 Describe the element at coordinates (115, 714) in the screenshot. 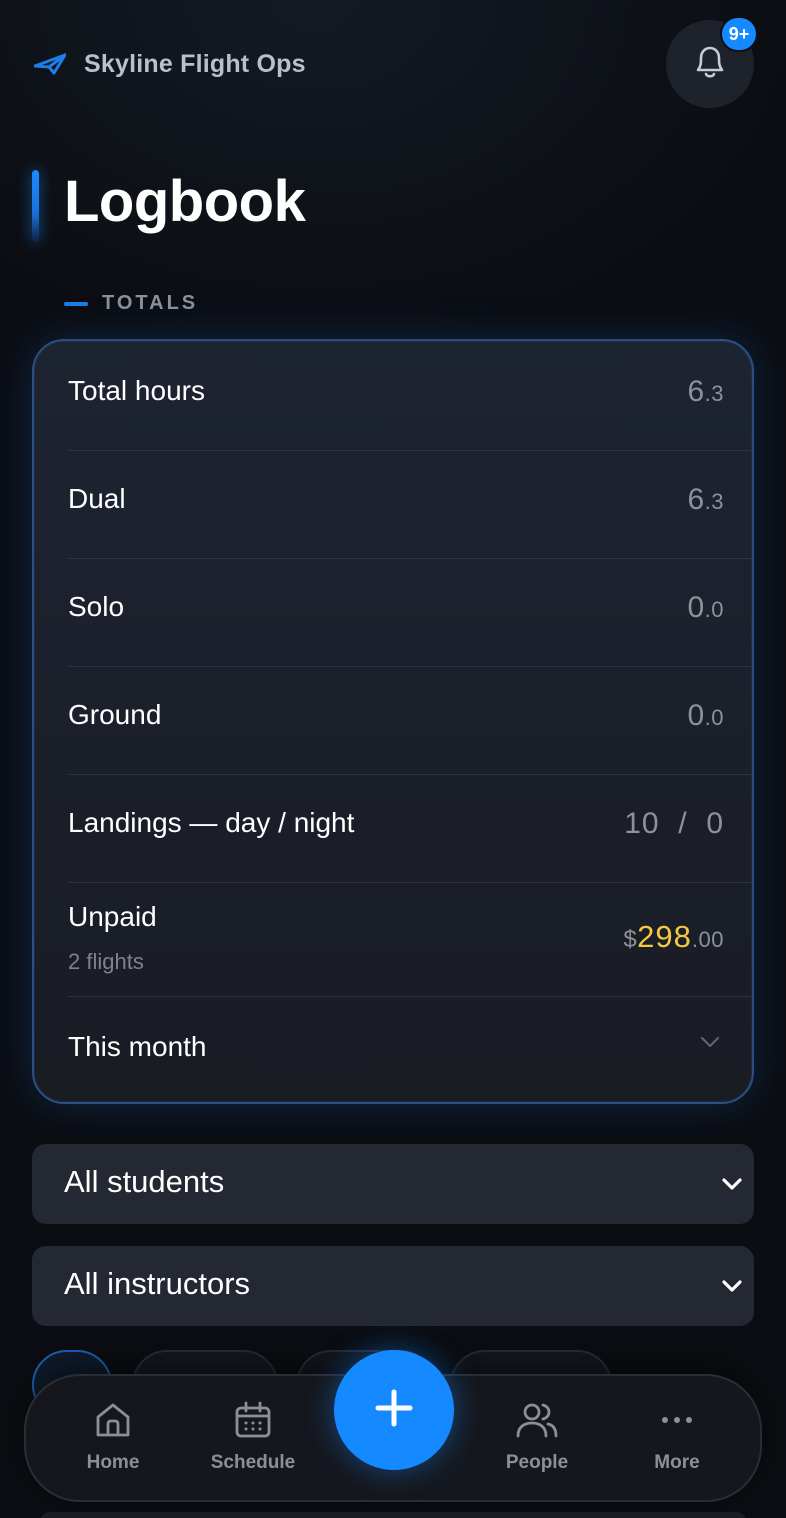

I see `ground-label: Ground` at that location.